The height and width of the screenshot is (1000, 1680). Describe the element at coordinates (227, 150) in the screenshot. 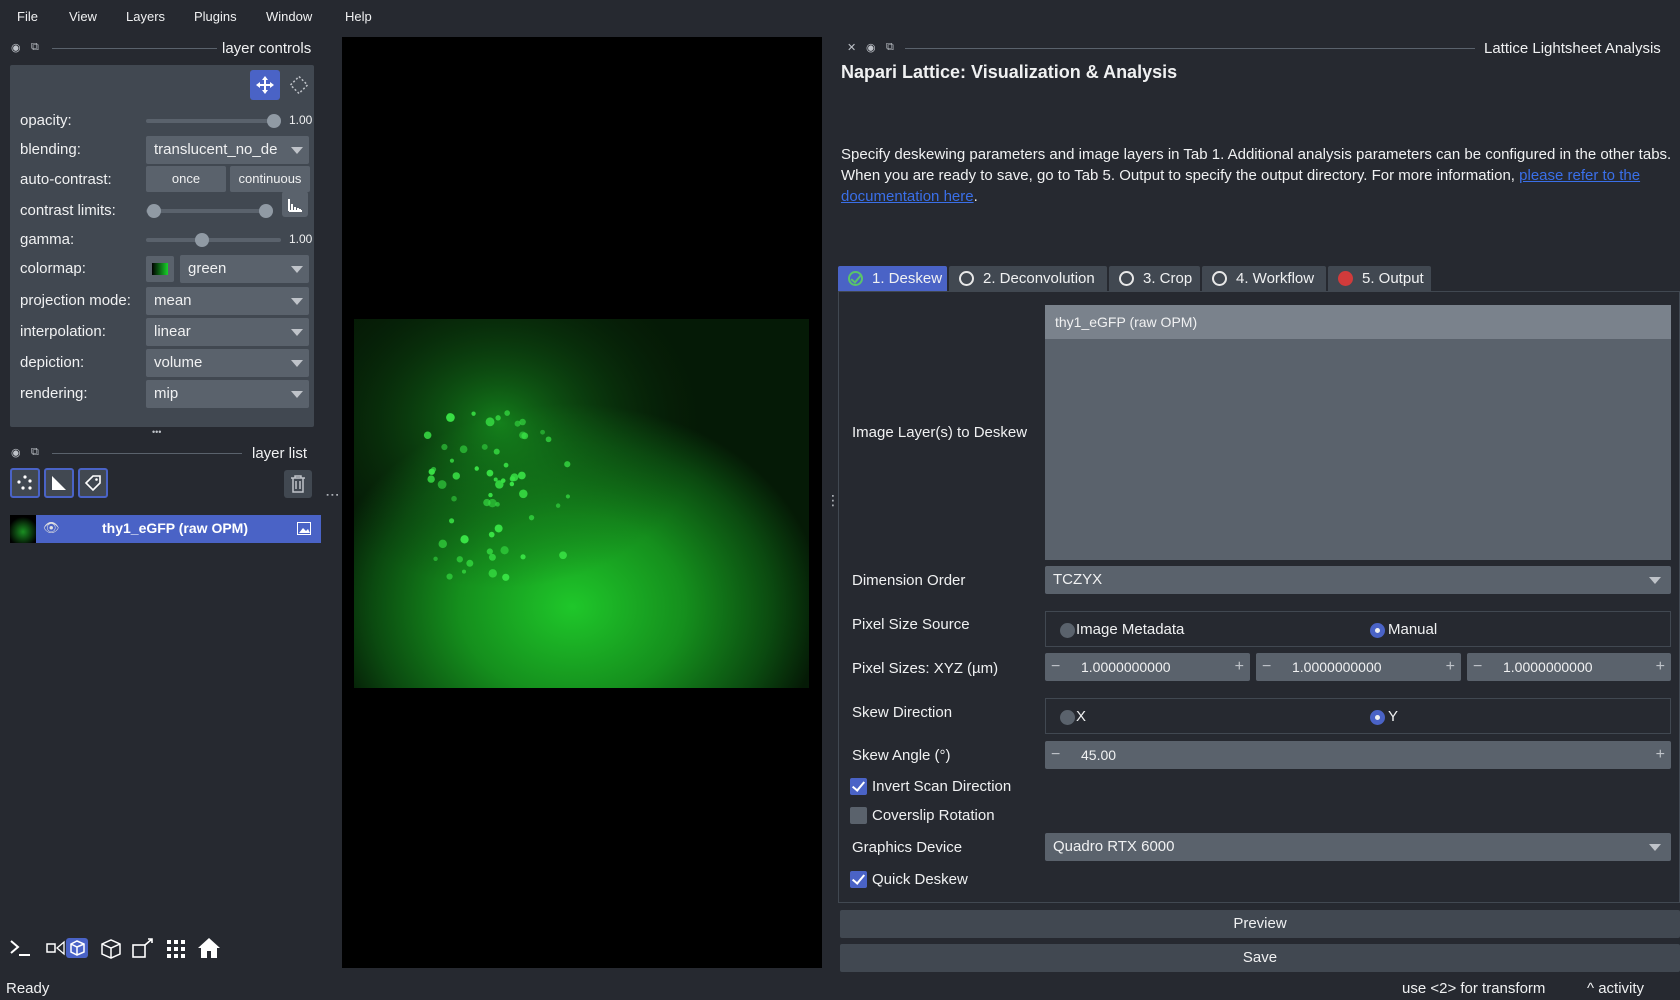

I see `blending-select: translucent_no_de` at that location.